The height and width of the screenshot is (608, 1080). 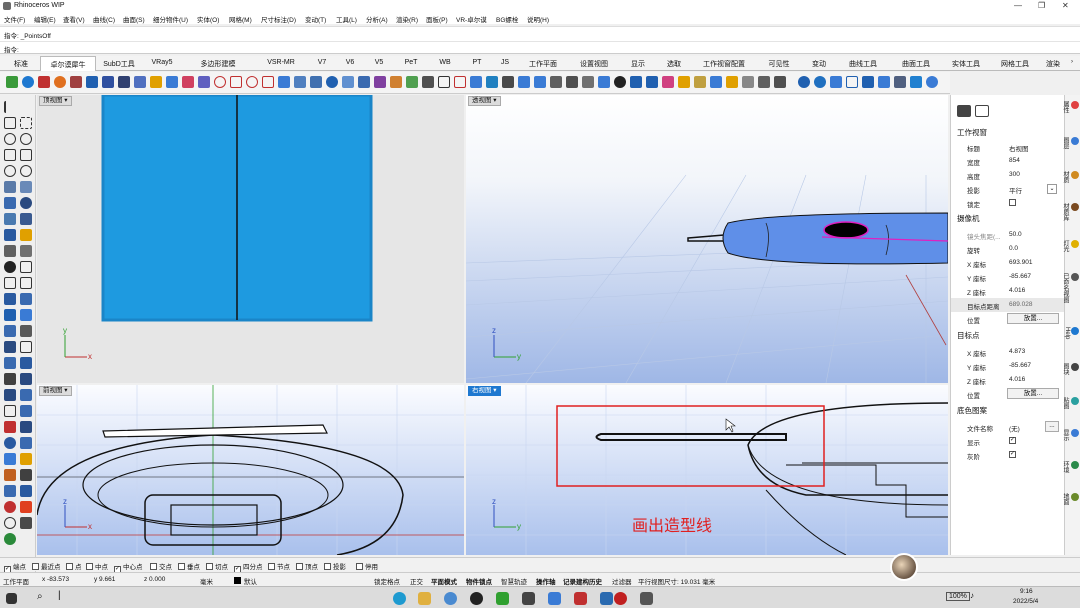 What do you see at coordinates (26, 427) in the screenshot?
I see `cage-tool-icon` at bounding box center [26, 427].